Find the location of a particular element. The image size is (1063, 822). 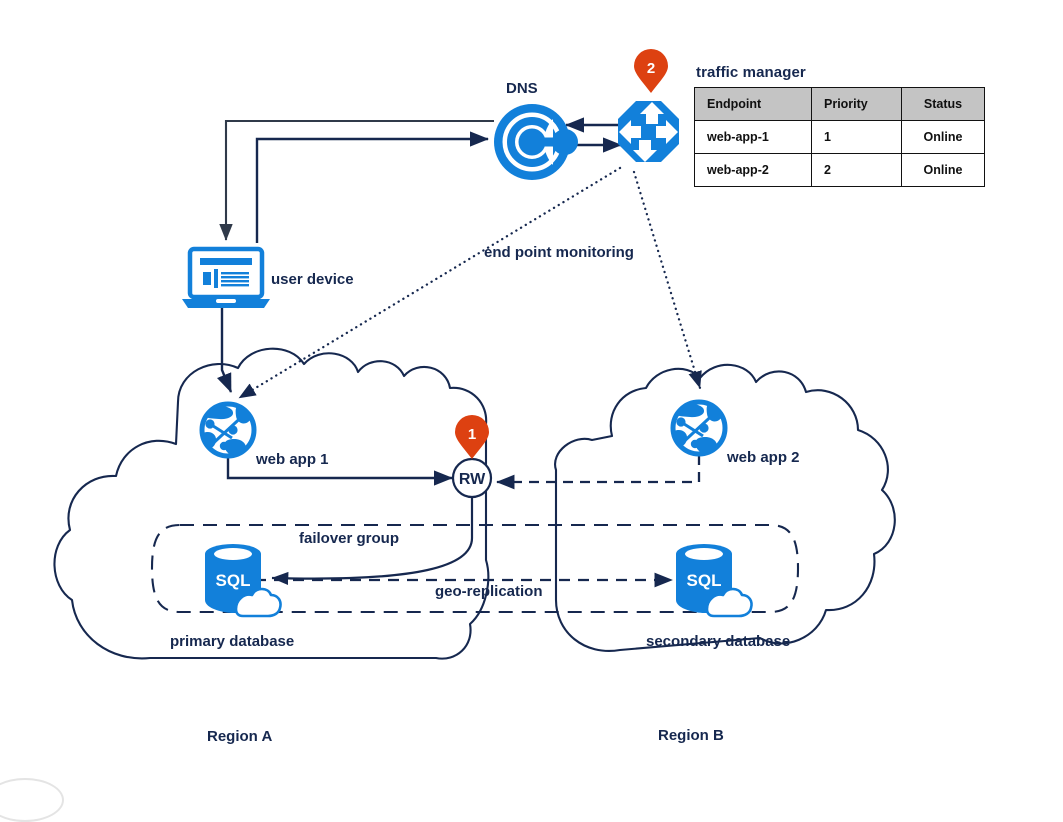

table-row: web-app-1 1 Online is located at coordinates (839, 137).